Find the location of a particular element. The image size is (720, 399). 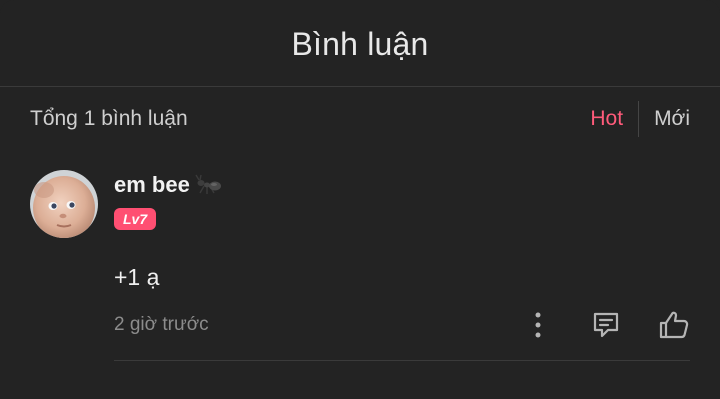

avatar-image is located at coordinates (64, 204).